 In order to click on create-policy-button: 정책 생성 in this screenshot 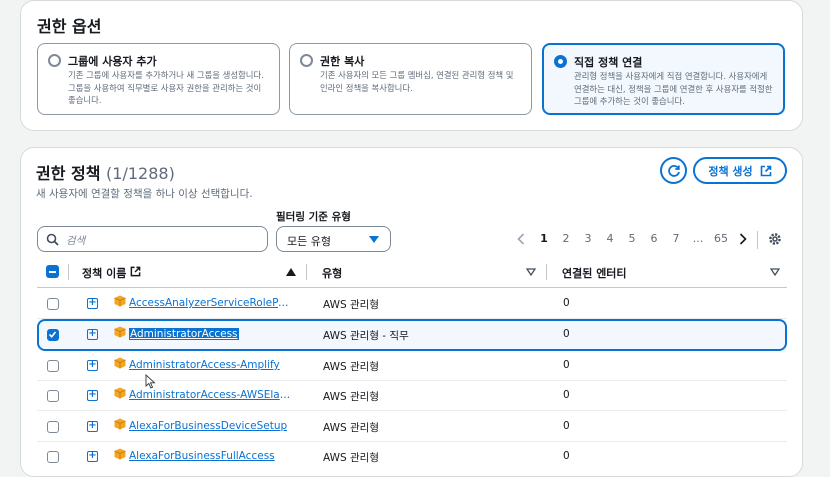, I will do `click(740, 170)`.